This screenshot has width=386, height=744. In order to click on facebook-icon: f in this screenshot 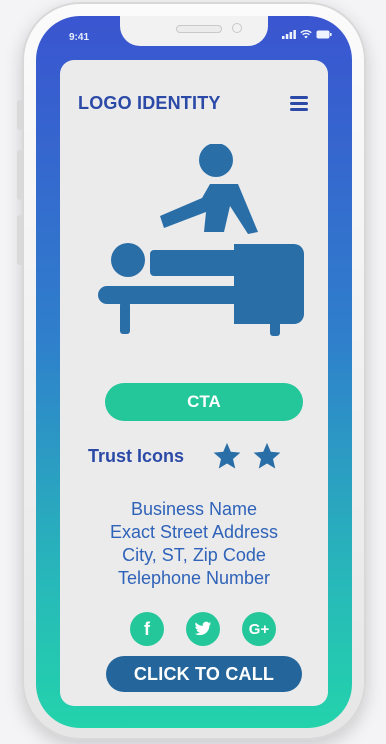, I will do `click(147, 629)`.